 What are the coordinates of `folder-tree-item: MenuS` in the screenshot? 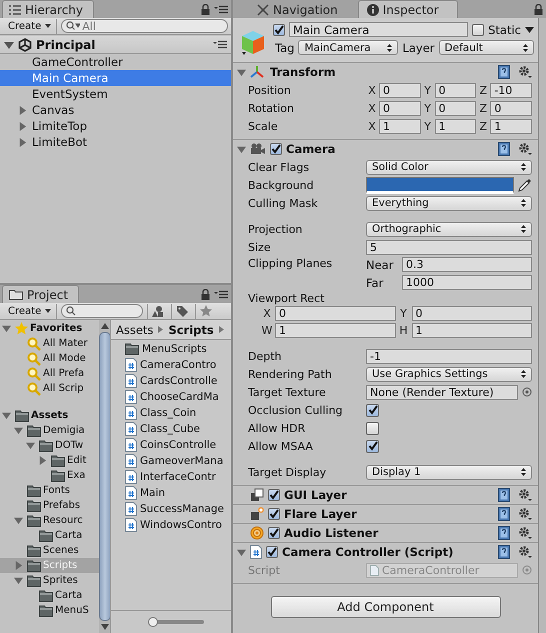 It's located at (49, 610).